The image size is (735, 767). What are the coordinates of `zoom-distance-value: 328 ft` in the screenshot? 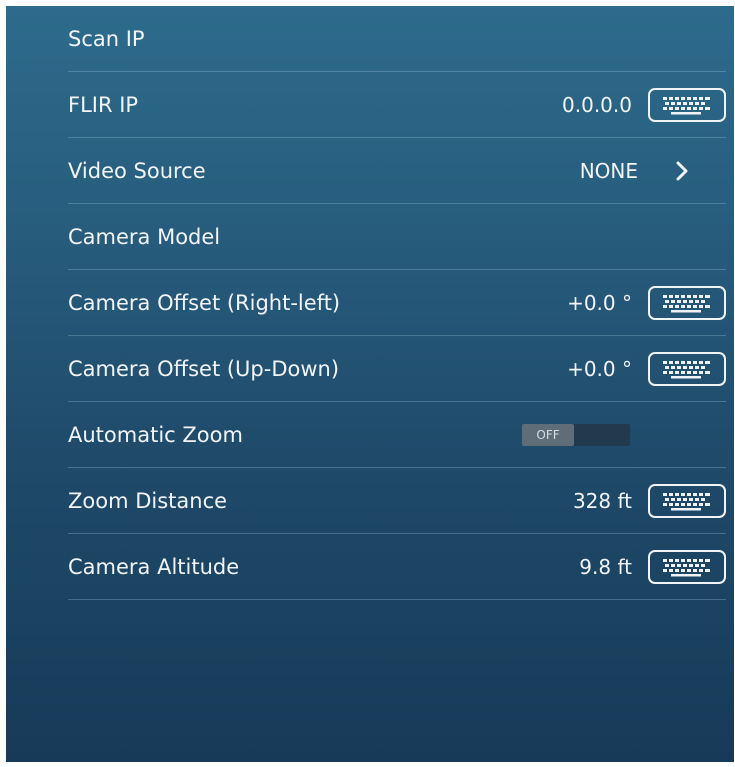 It's located at (602, 501).